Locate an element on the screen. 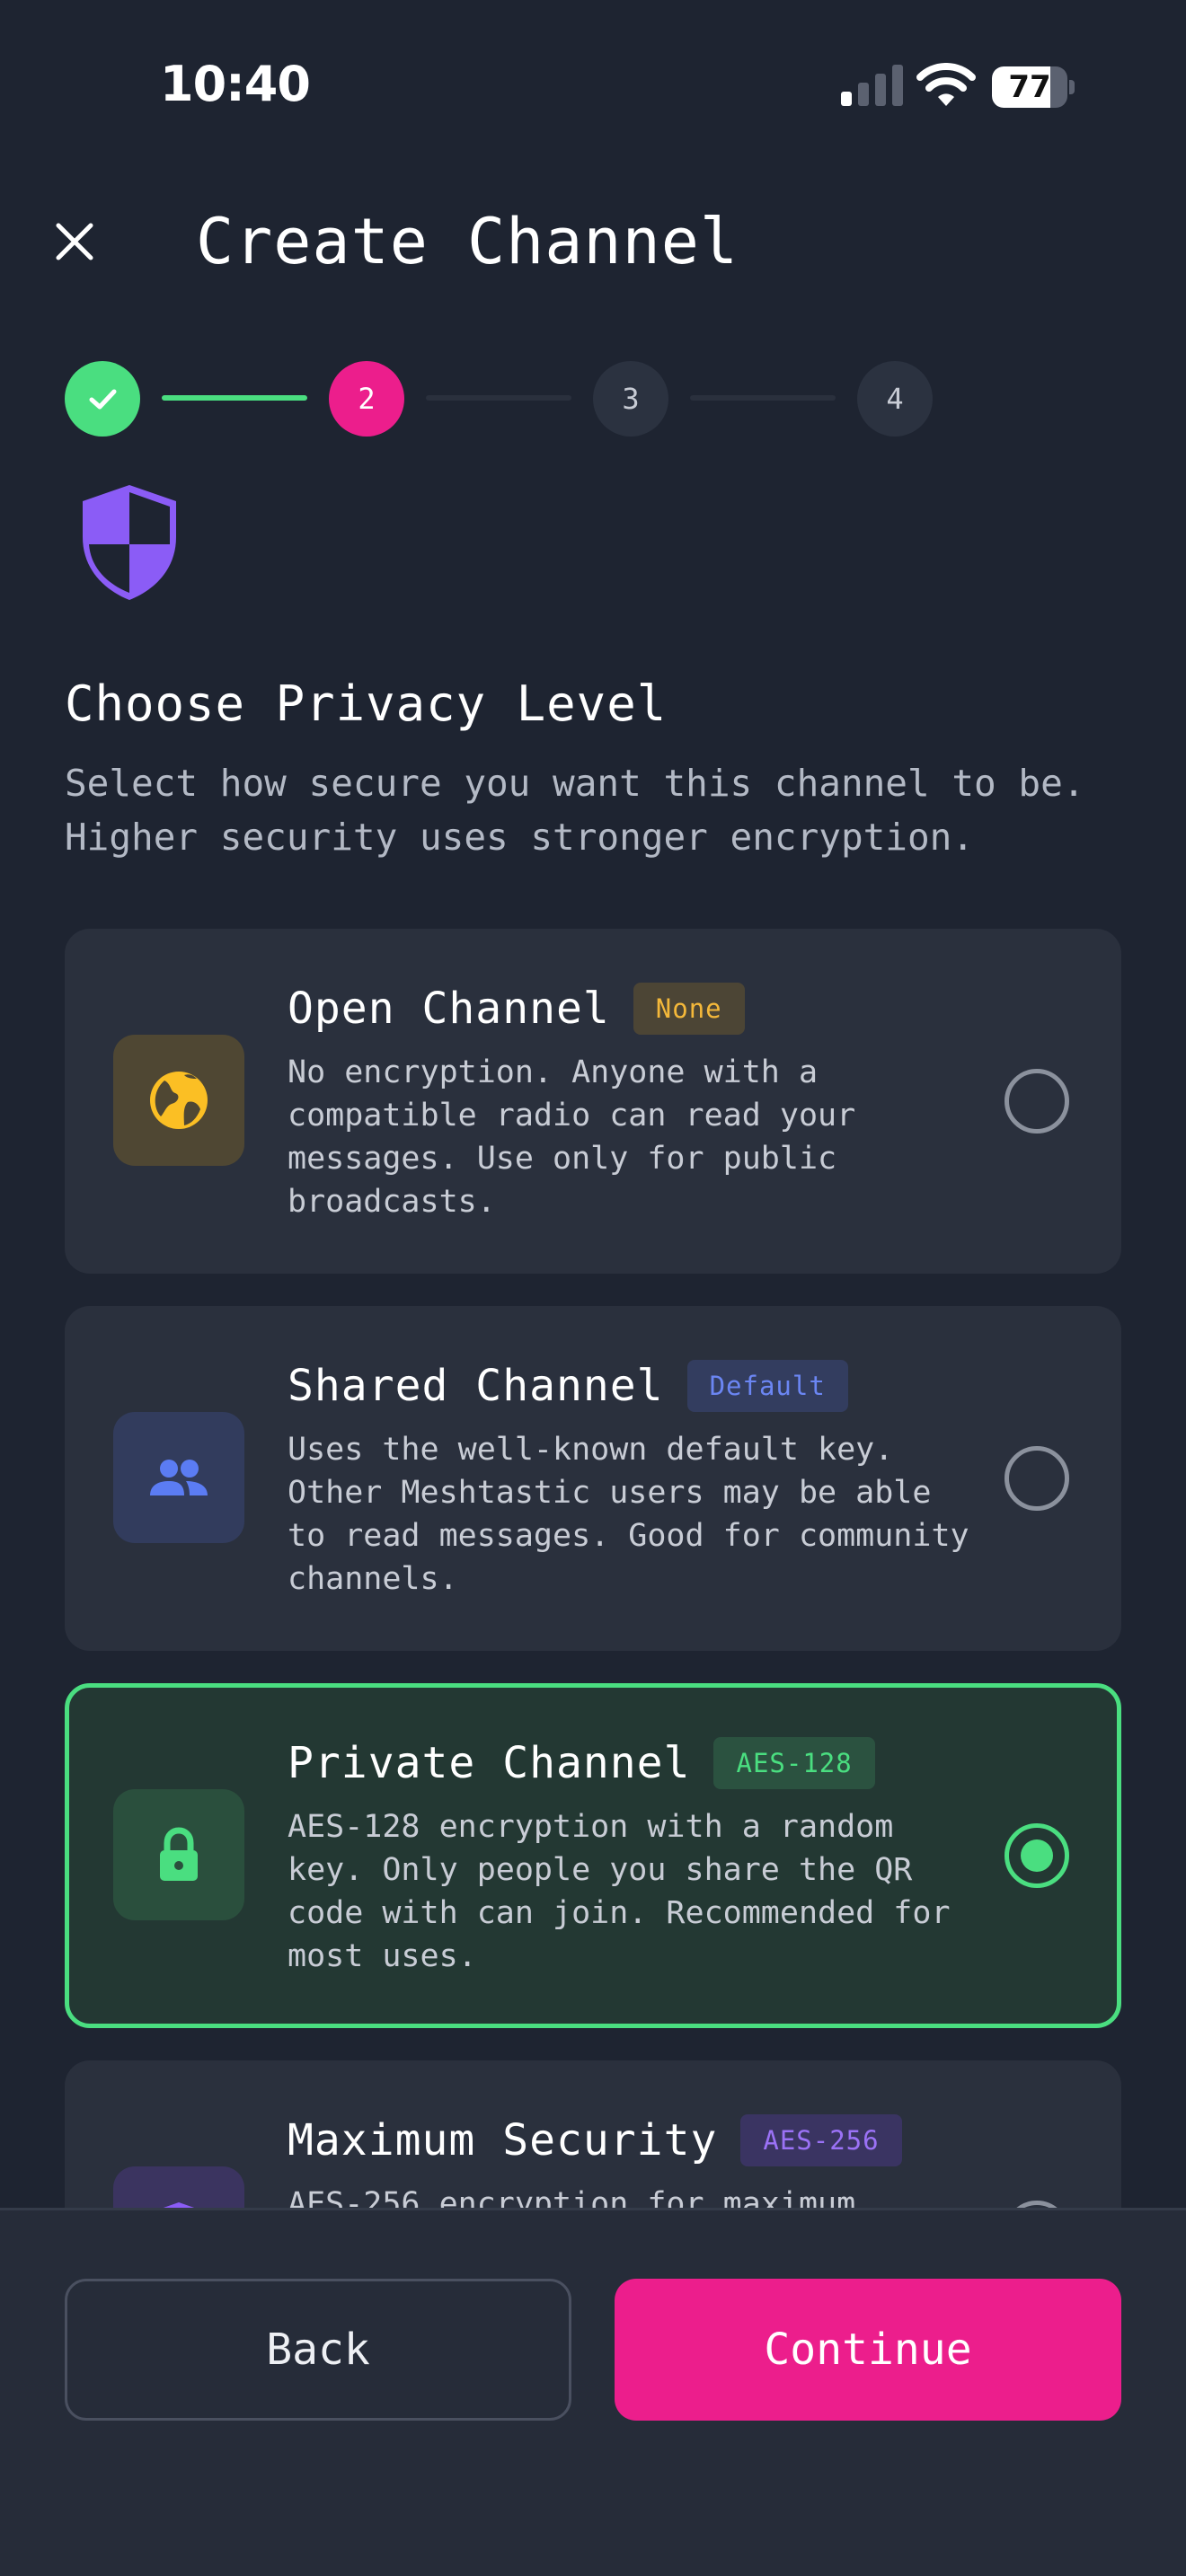  option-badge: AES-128 is located at coordinates (794, 1763).